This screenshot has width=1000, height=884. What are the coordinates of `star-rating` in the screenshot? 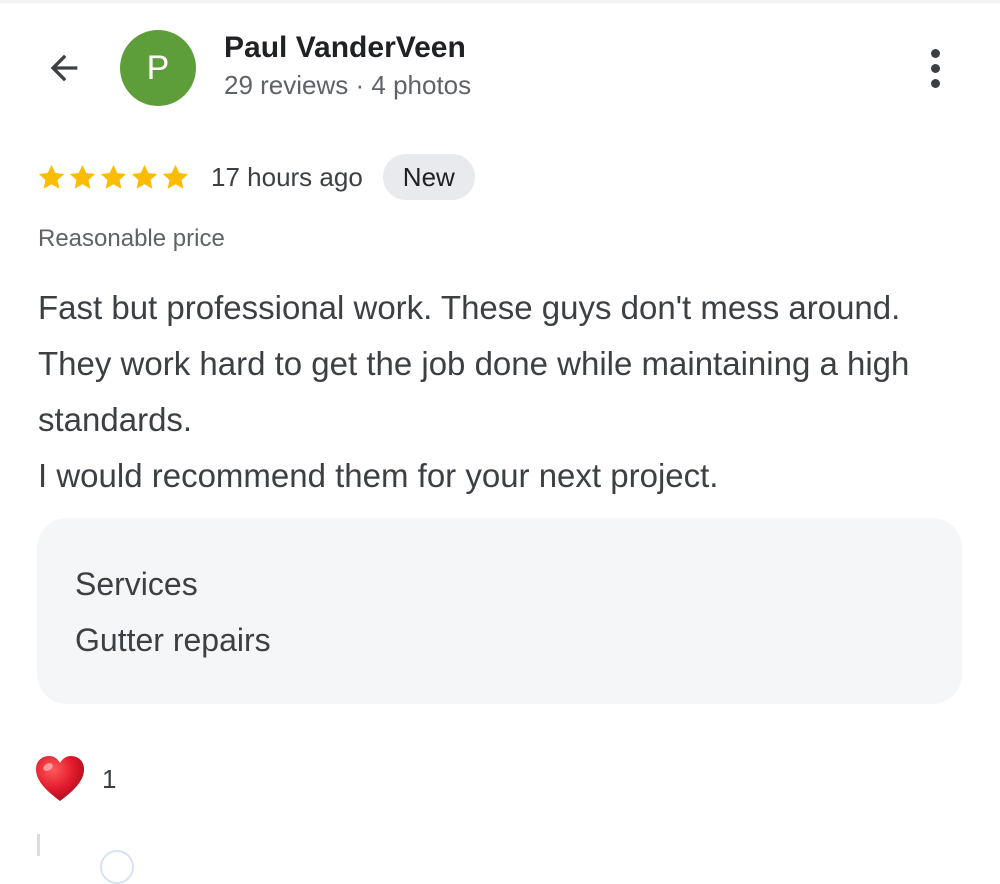 It's located at (113, 177).